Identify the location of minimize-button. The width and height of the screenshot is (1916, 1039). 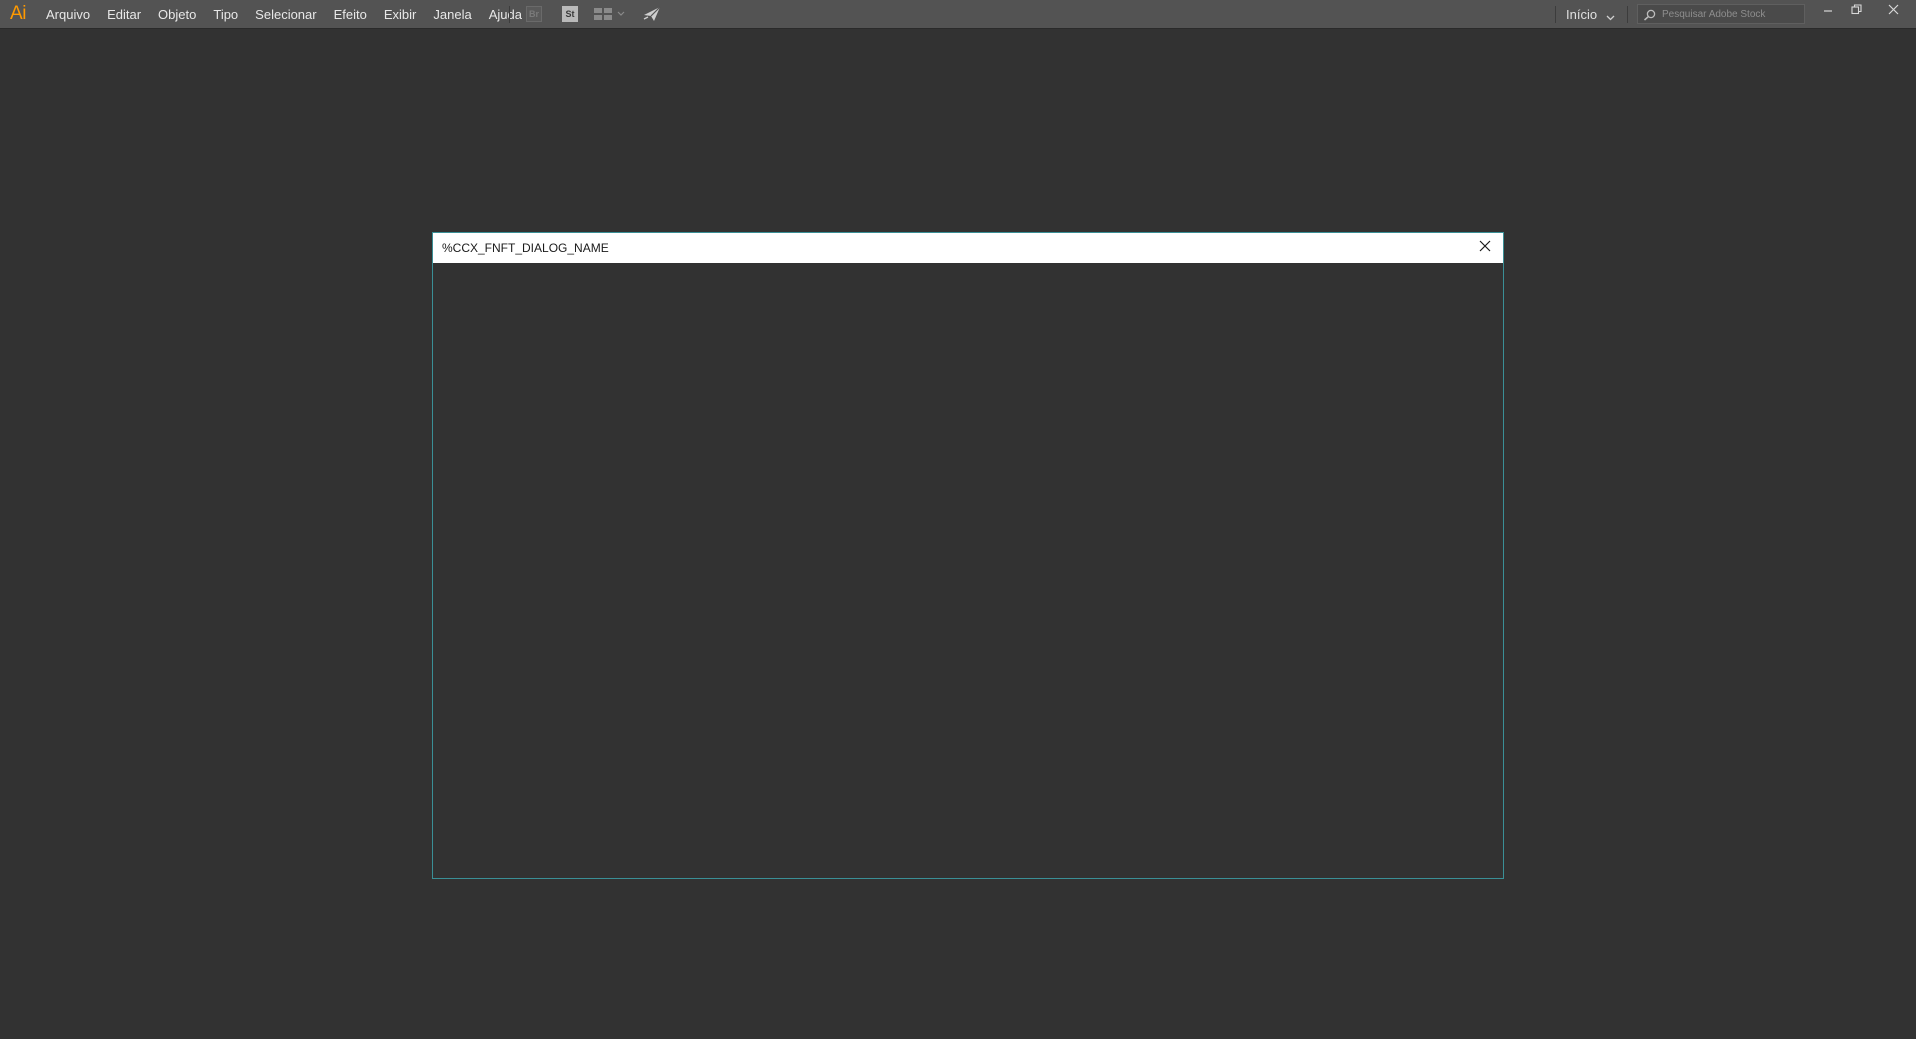
(1828, 11).